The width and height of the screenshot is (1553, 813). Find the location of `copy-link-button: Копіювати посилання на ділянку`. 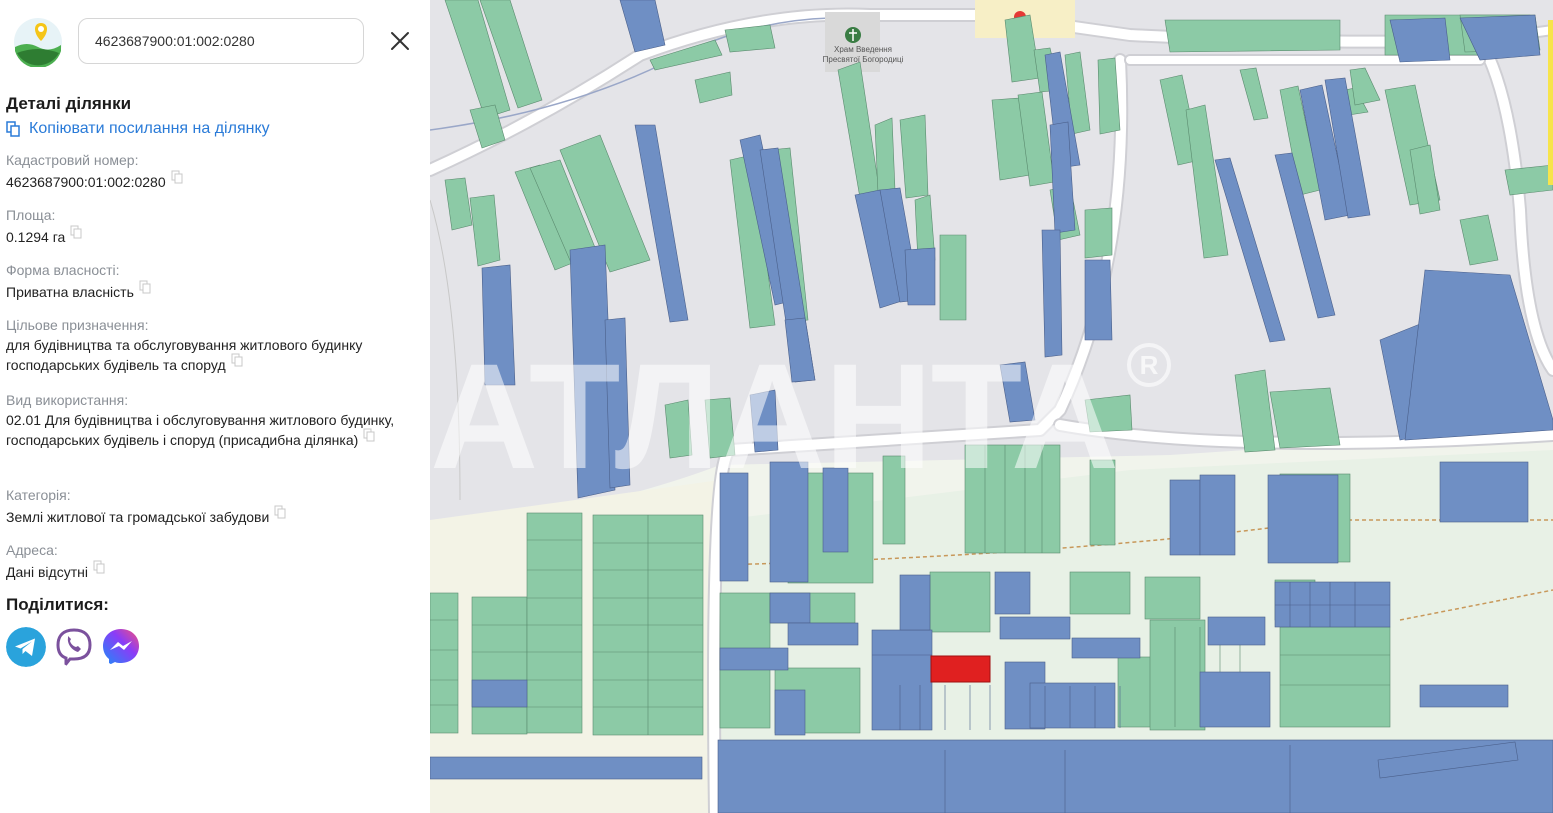

copy-link-button: Копіювати посилання на ділянку is located at coordinates (138, 129).